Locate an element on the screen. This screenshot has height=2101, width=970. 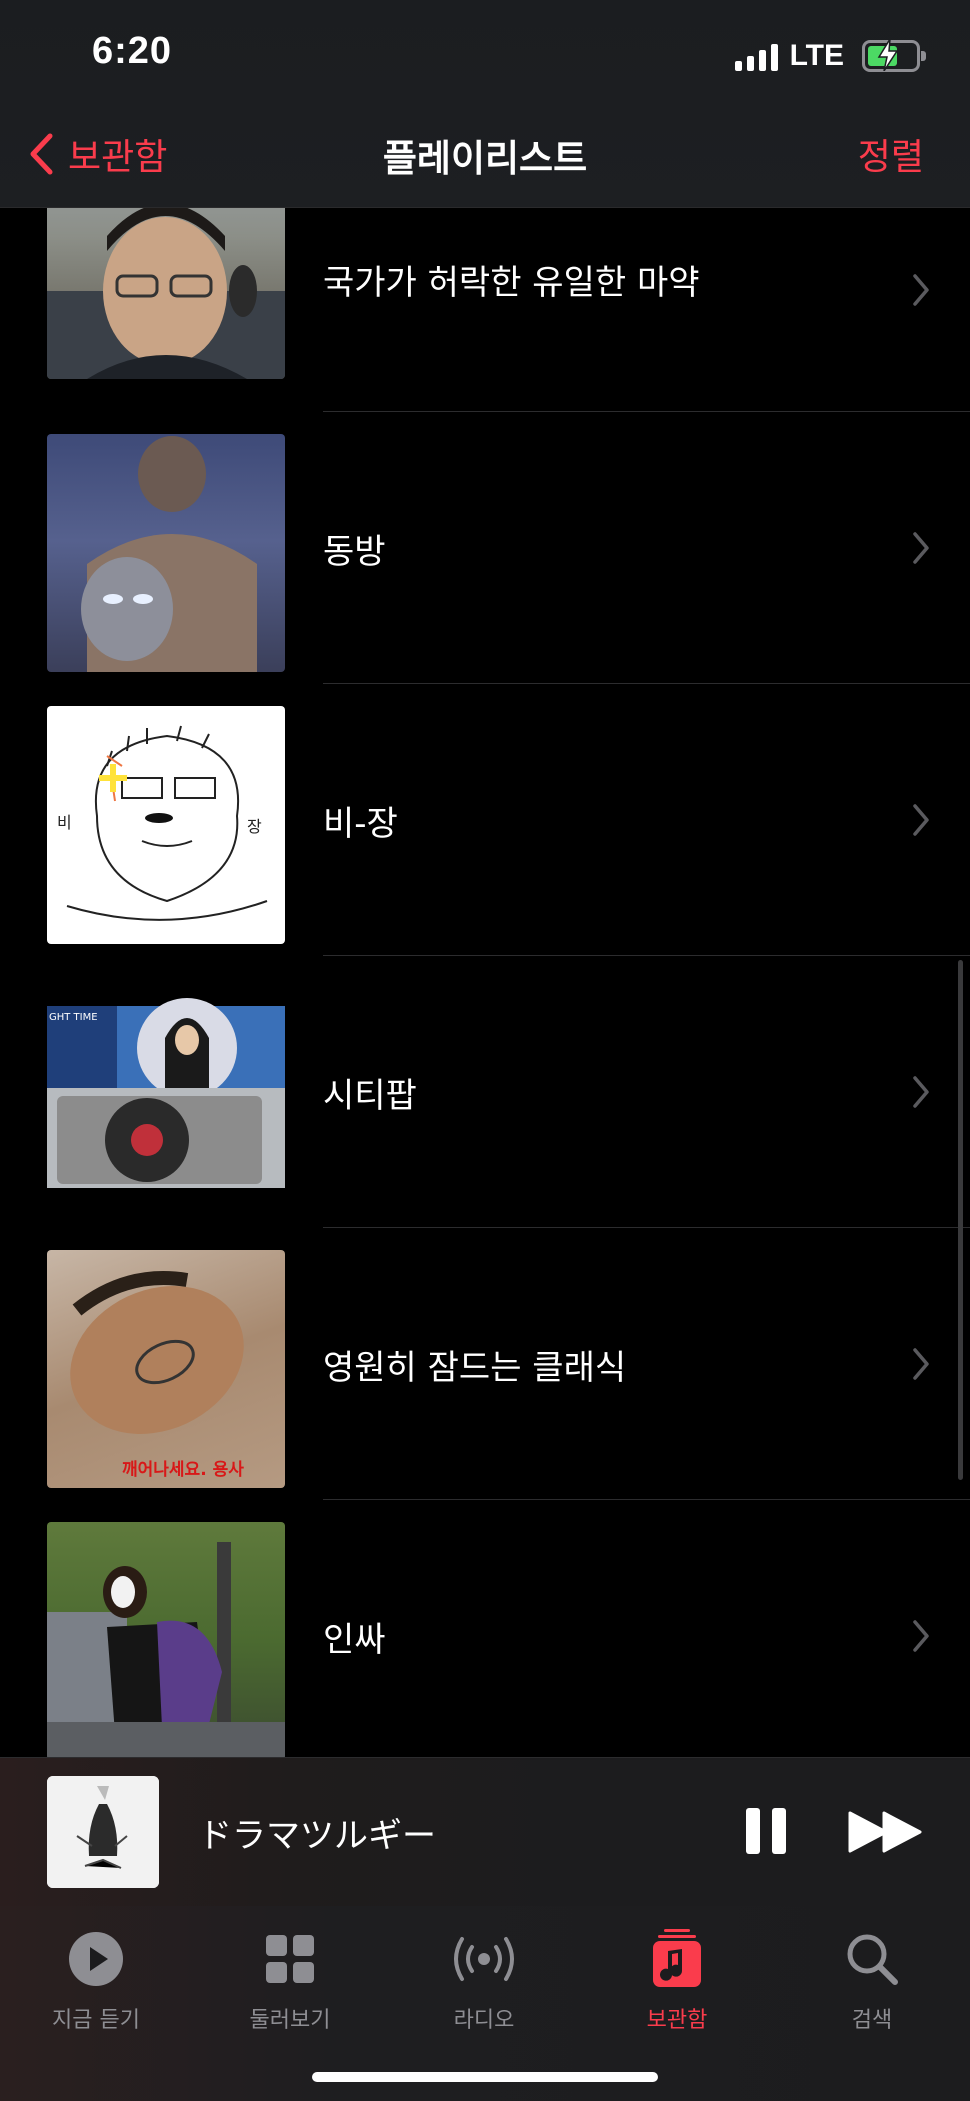
tab-library: 보관함 is located at coordinates (677, 1979).